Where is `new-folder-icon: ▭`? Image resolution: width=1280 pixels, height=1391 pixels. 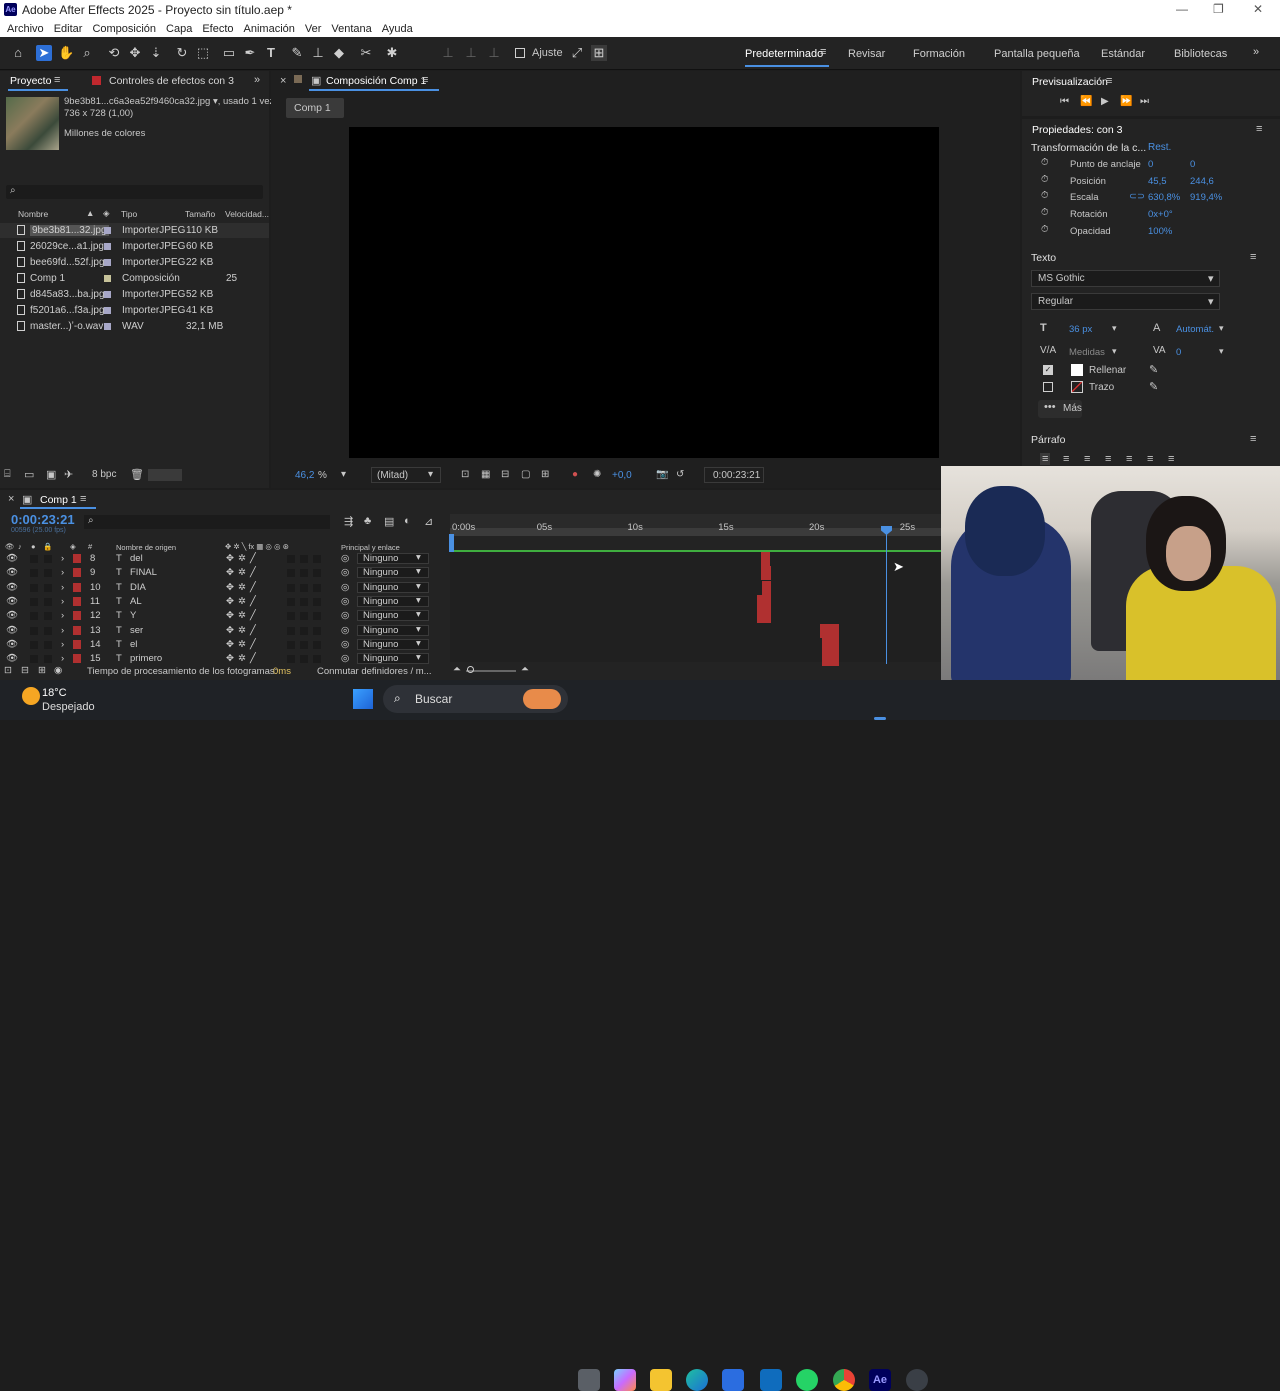
new-folder-icon: ▭ is located at coordinates (29, 474).